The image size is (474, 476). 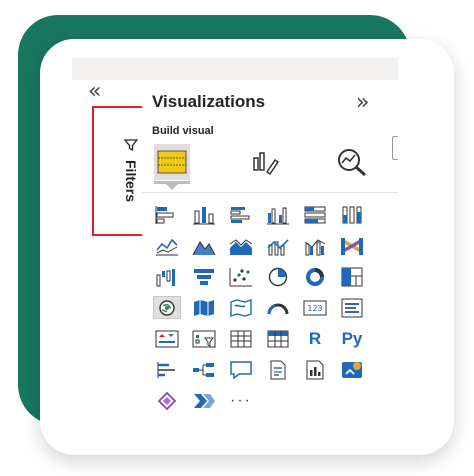 I want to click on filters-label: Filters, so click(x=131, y=181).